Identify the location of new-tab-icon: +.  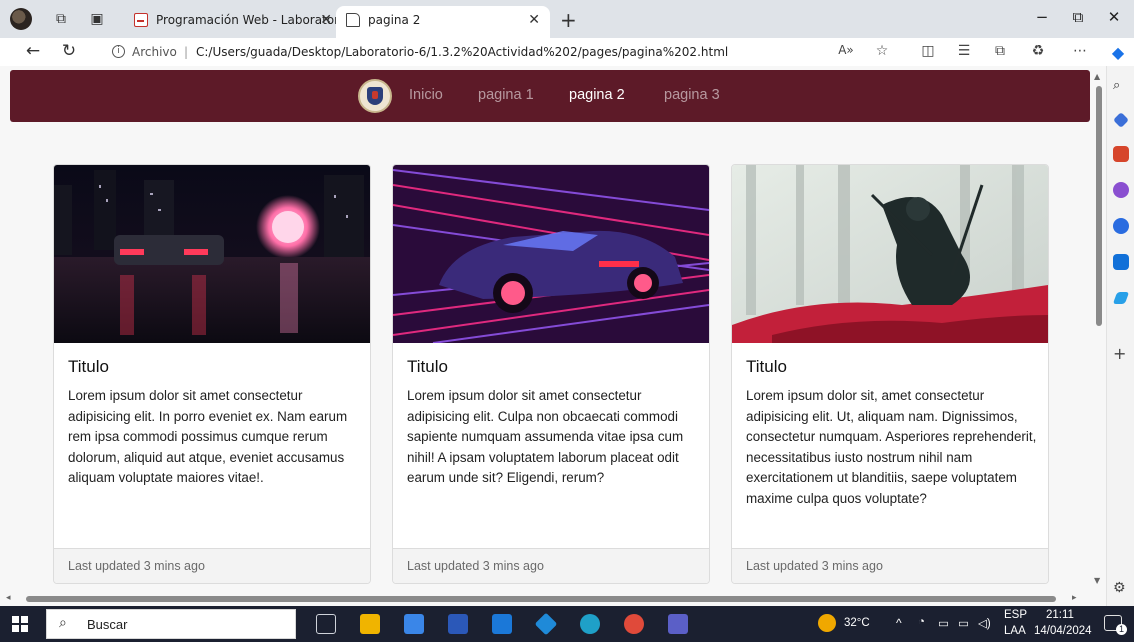
(568, 20).